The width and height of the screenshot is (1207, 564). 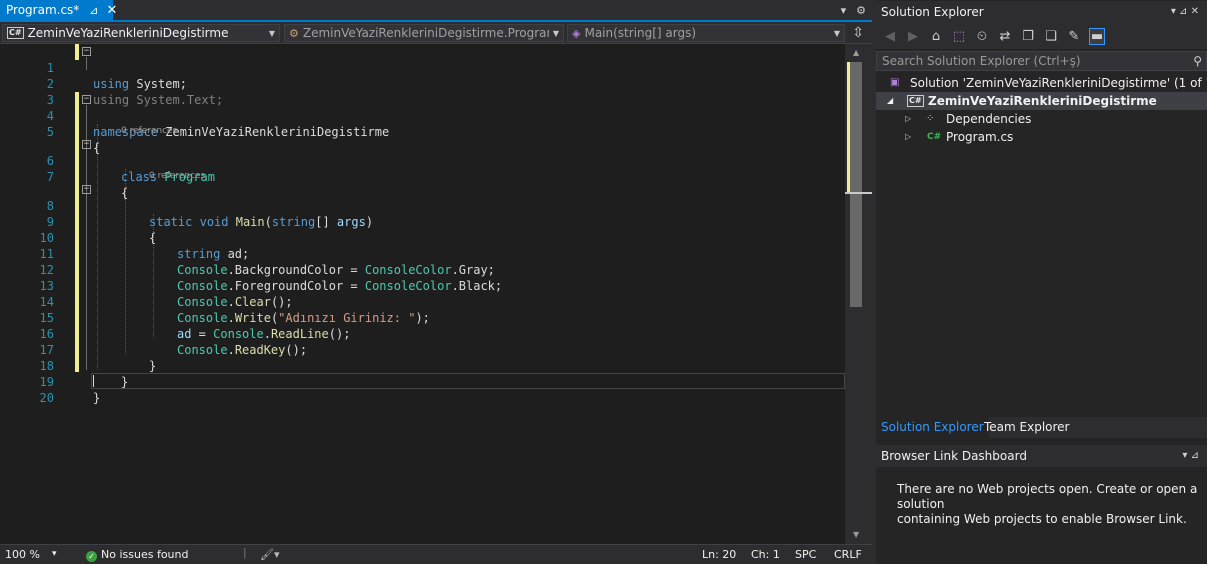 I want to click on zoom-level: 100 %, so click(x=22, y=554).